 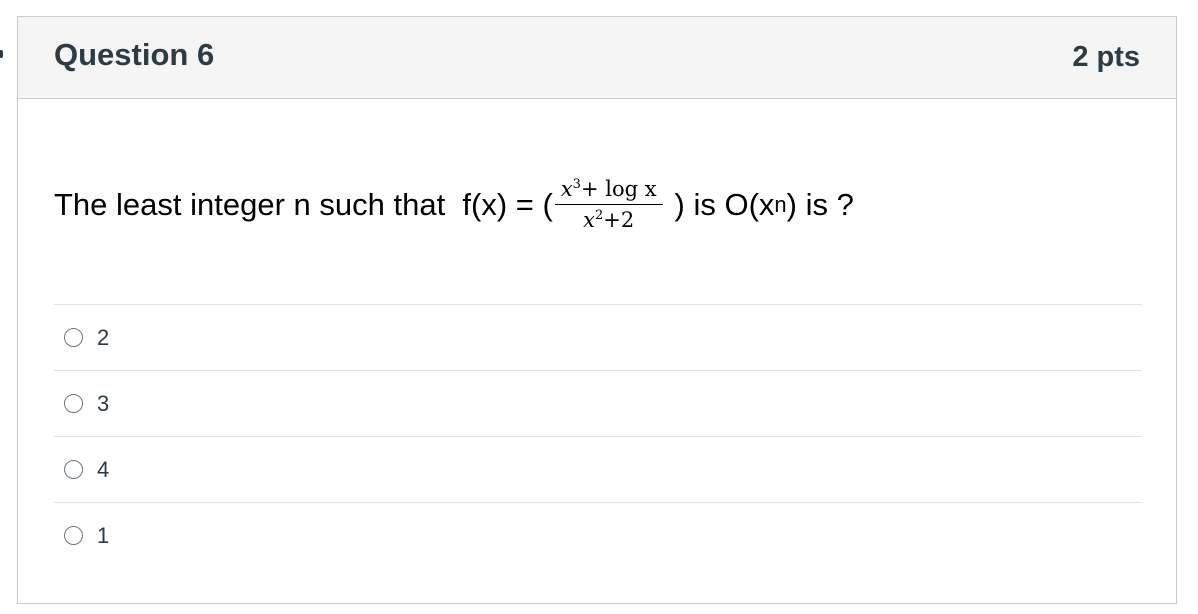 What do you see at coordinates (598, 403) in the screenshot?
I see `answer-option: 3` at bounding box center [598, 403].